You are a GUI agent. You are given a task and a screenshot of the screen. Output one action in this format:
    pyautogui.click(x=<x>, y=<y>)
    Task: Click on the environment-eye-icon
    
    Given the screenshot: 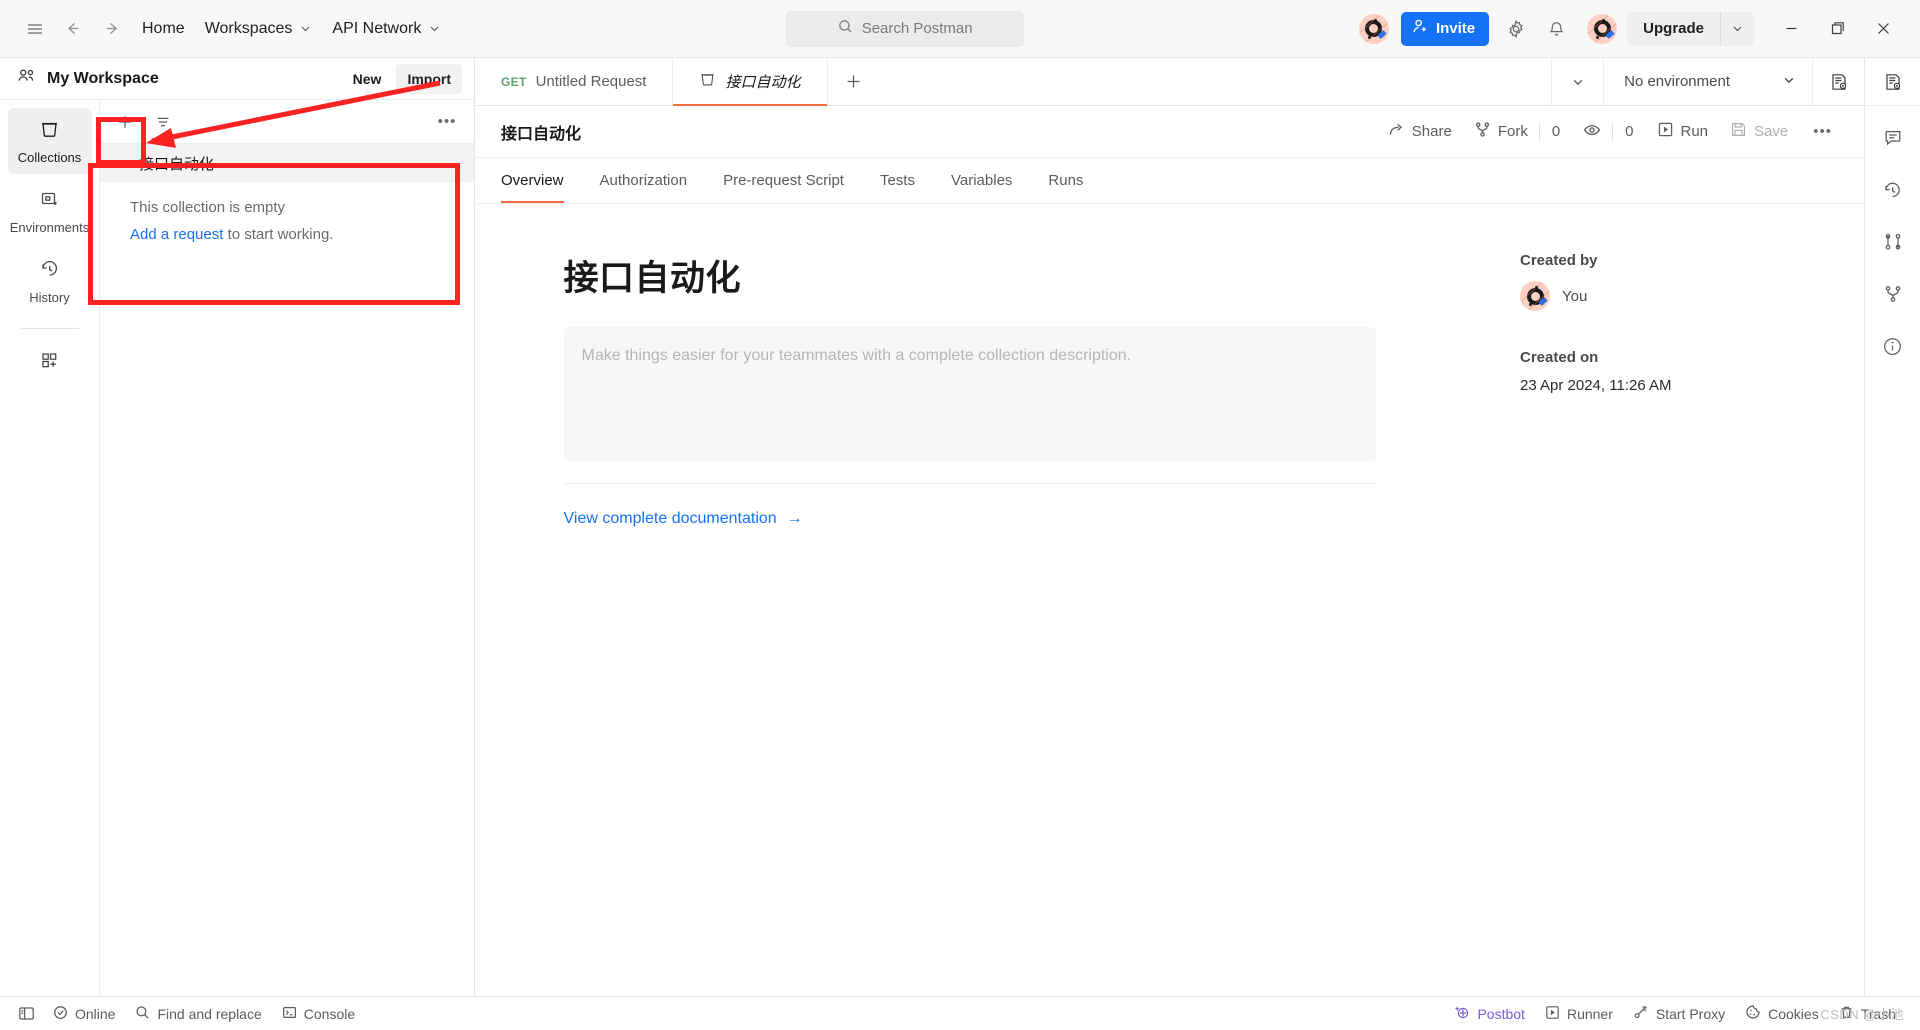 What is the action you would take?
    pyautogui.click(x=1892, y=82)
    